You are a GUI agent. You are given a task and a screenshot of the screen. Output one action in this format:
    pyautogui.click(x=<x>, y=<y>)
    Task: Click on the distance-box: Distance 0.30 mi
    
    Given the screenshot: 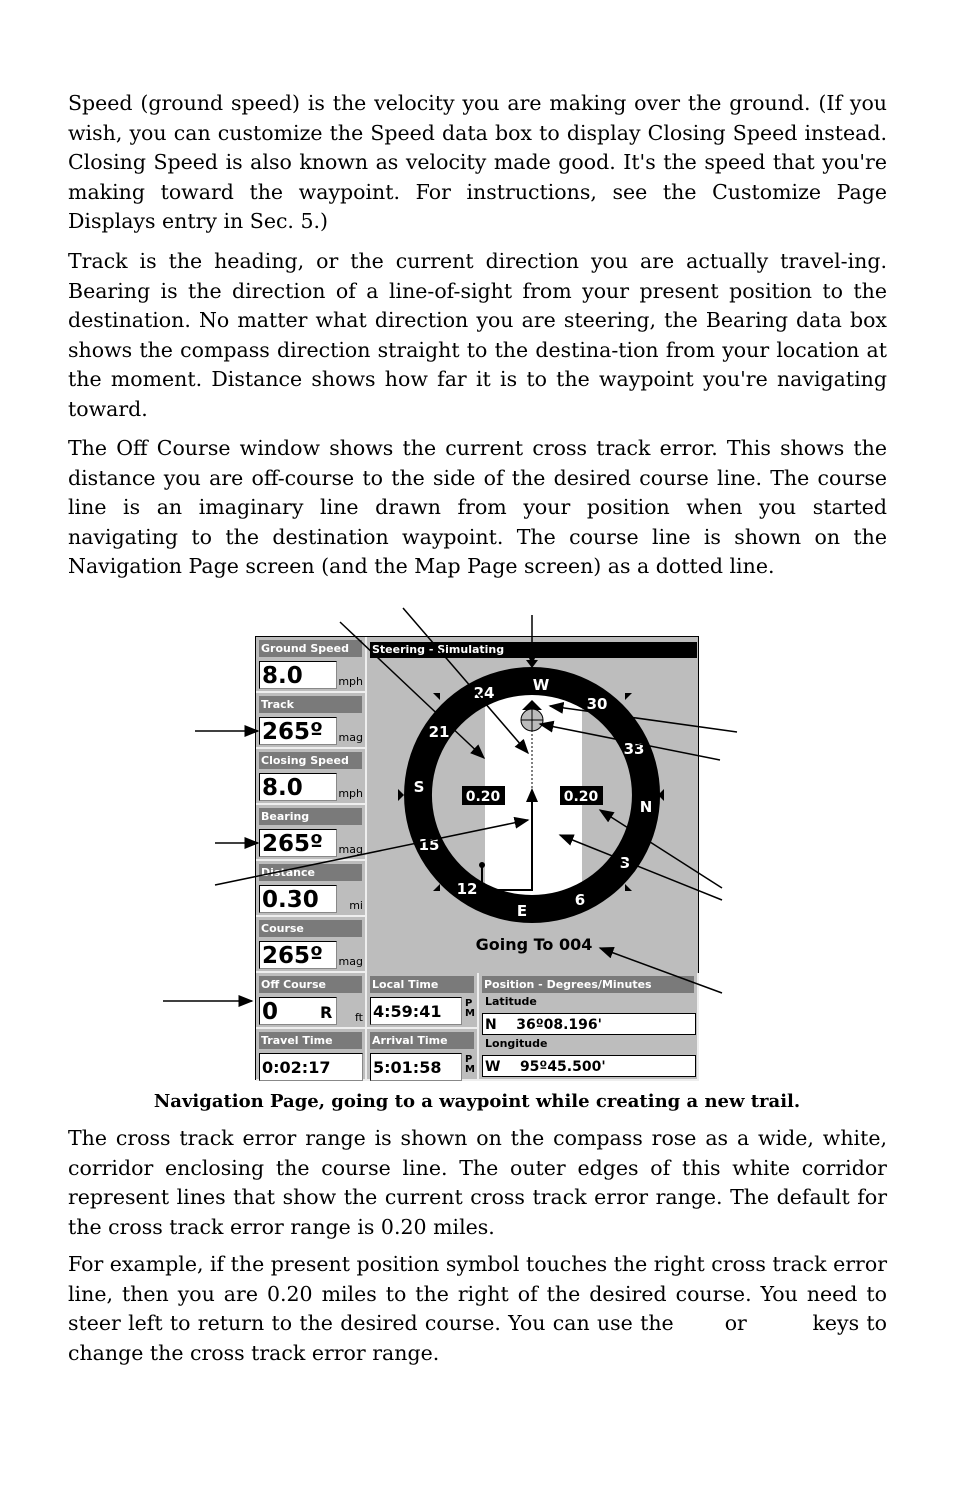 What is the action you would take?
    pyautogui.click(x=311, y=889)
    